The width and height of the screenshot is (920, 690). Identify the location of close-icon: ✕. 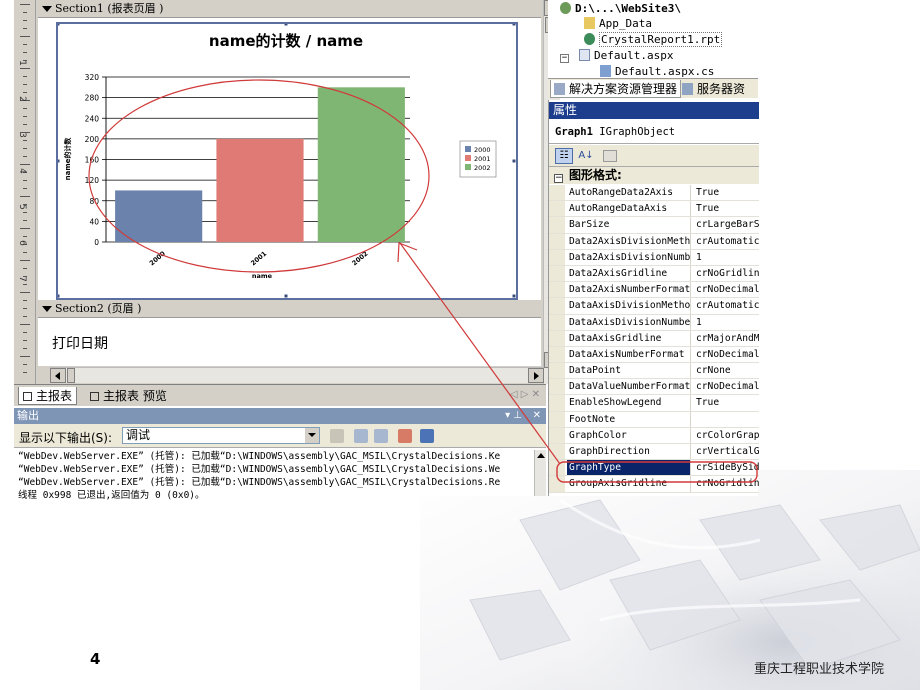
(537, 416).